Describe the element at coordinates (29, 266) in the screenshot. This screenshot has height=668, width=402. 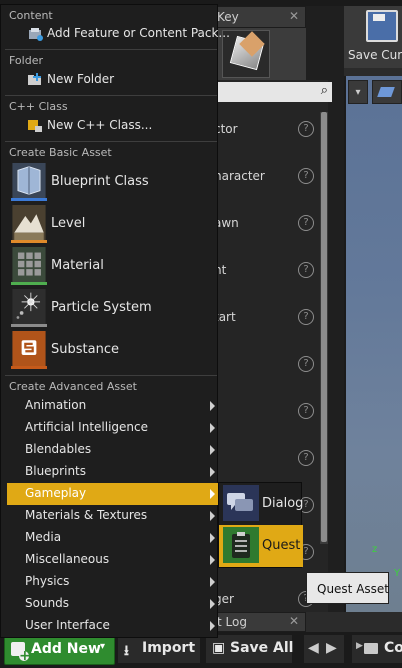
I see `material-icon` at that location.